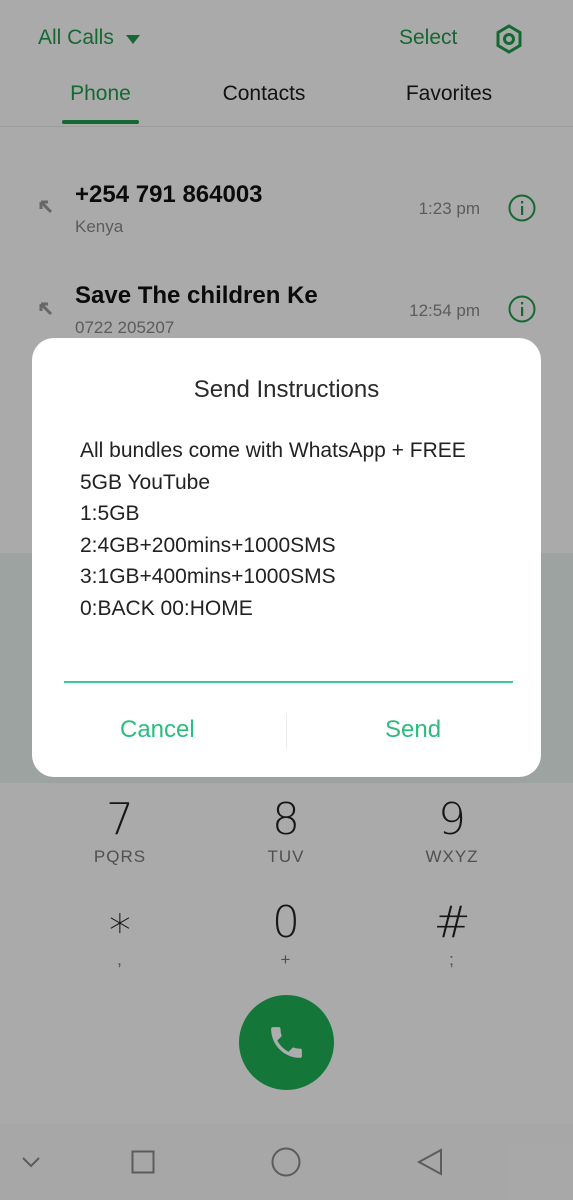 Image resolution: width=573 pixels, height=1200 pixels. What do you see at coordinates (208, 545) in the screenshot?
I see `message-line: 2:4GB+200mins+1000SMS` at bounding box center [208, 545].